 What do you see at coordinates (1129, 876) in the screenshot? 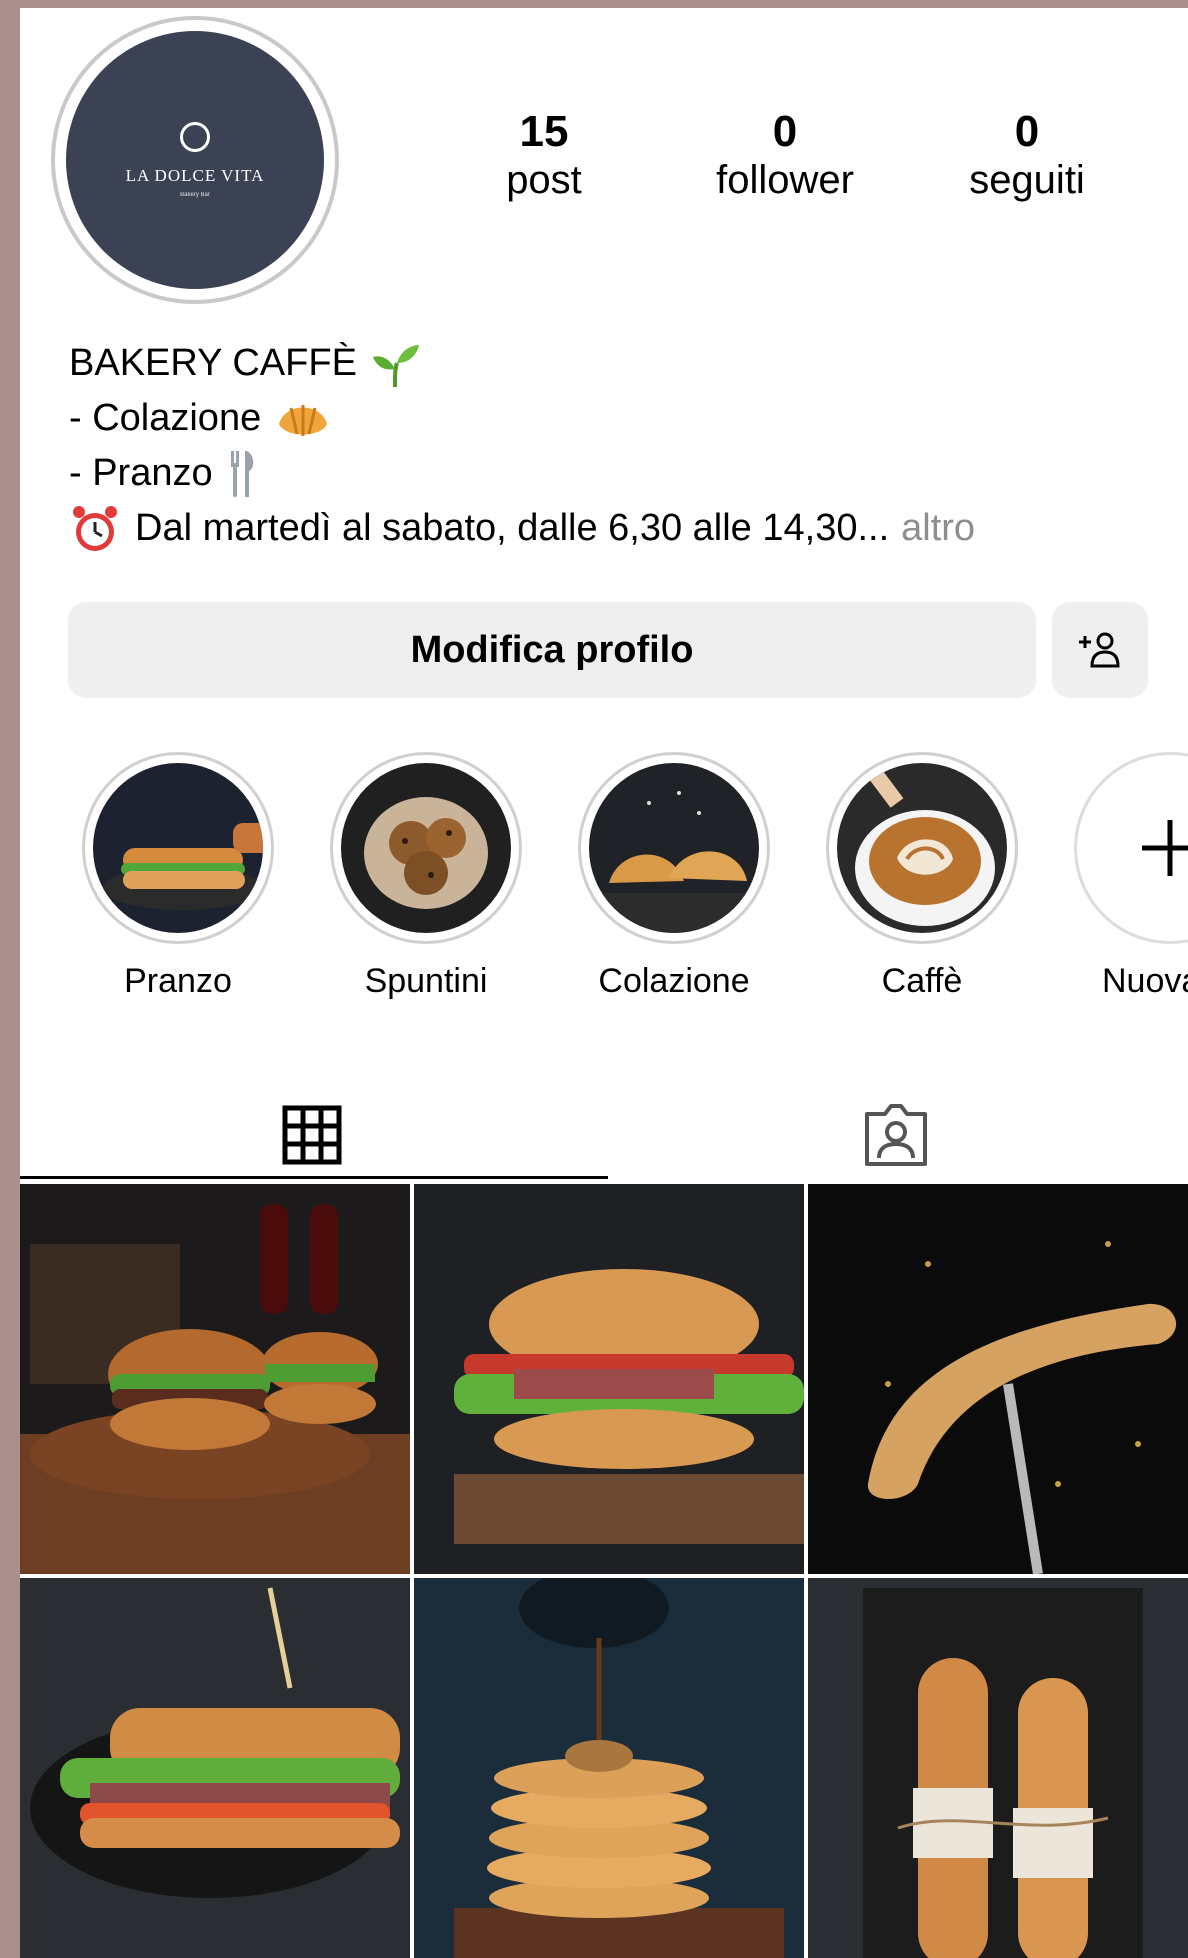
I see `highlight-new: Nuova` at bounding box center [1129, 876].